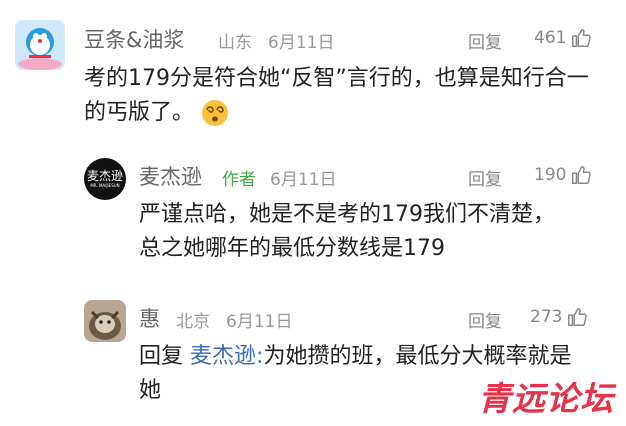  What do you see at coordinates (235, 43) in the screenshot?
I see `comment-location: 山东` at bounding box center [235, 43].